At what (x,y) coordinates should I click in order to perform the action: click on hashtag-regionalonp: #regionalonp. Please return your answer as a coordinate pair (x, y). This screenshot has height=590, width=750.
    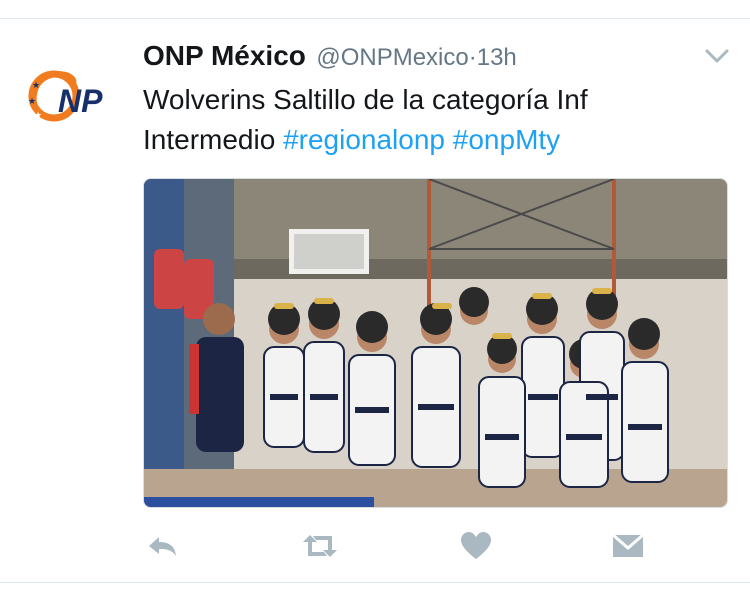
    Looking at the image, I should click on (364, 139).